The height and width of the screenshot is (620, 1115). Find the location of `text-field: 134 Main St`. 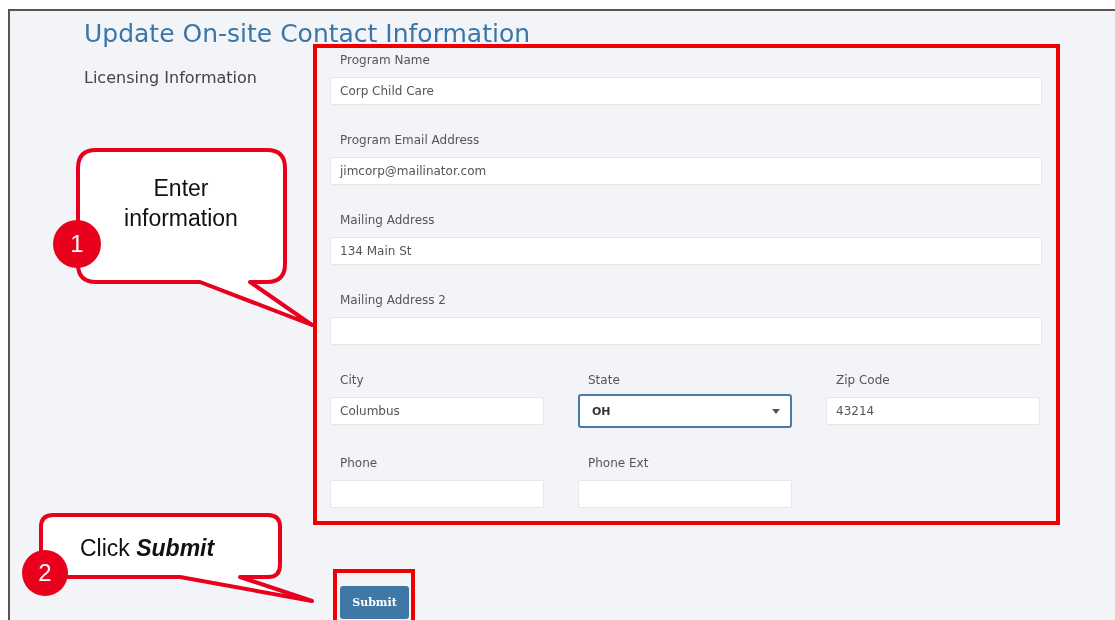

text-field: 134 Main St is located at coordinates (686, 251).